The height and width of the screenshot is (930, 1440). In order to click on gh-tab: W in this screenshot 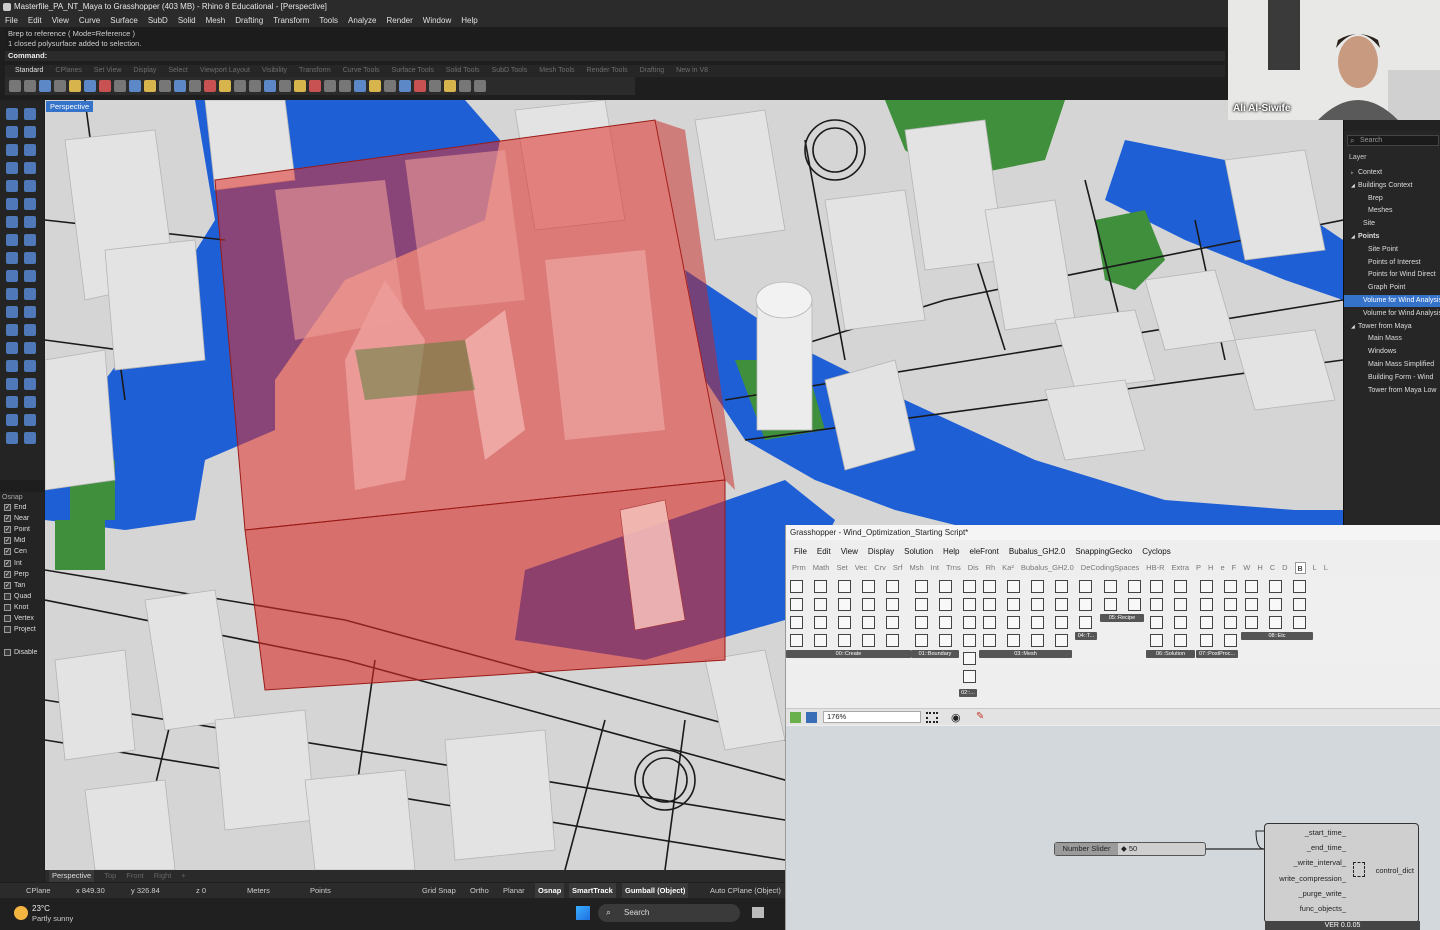, I will do `click(1246, 568)`.